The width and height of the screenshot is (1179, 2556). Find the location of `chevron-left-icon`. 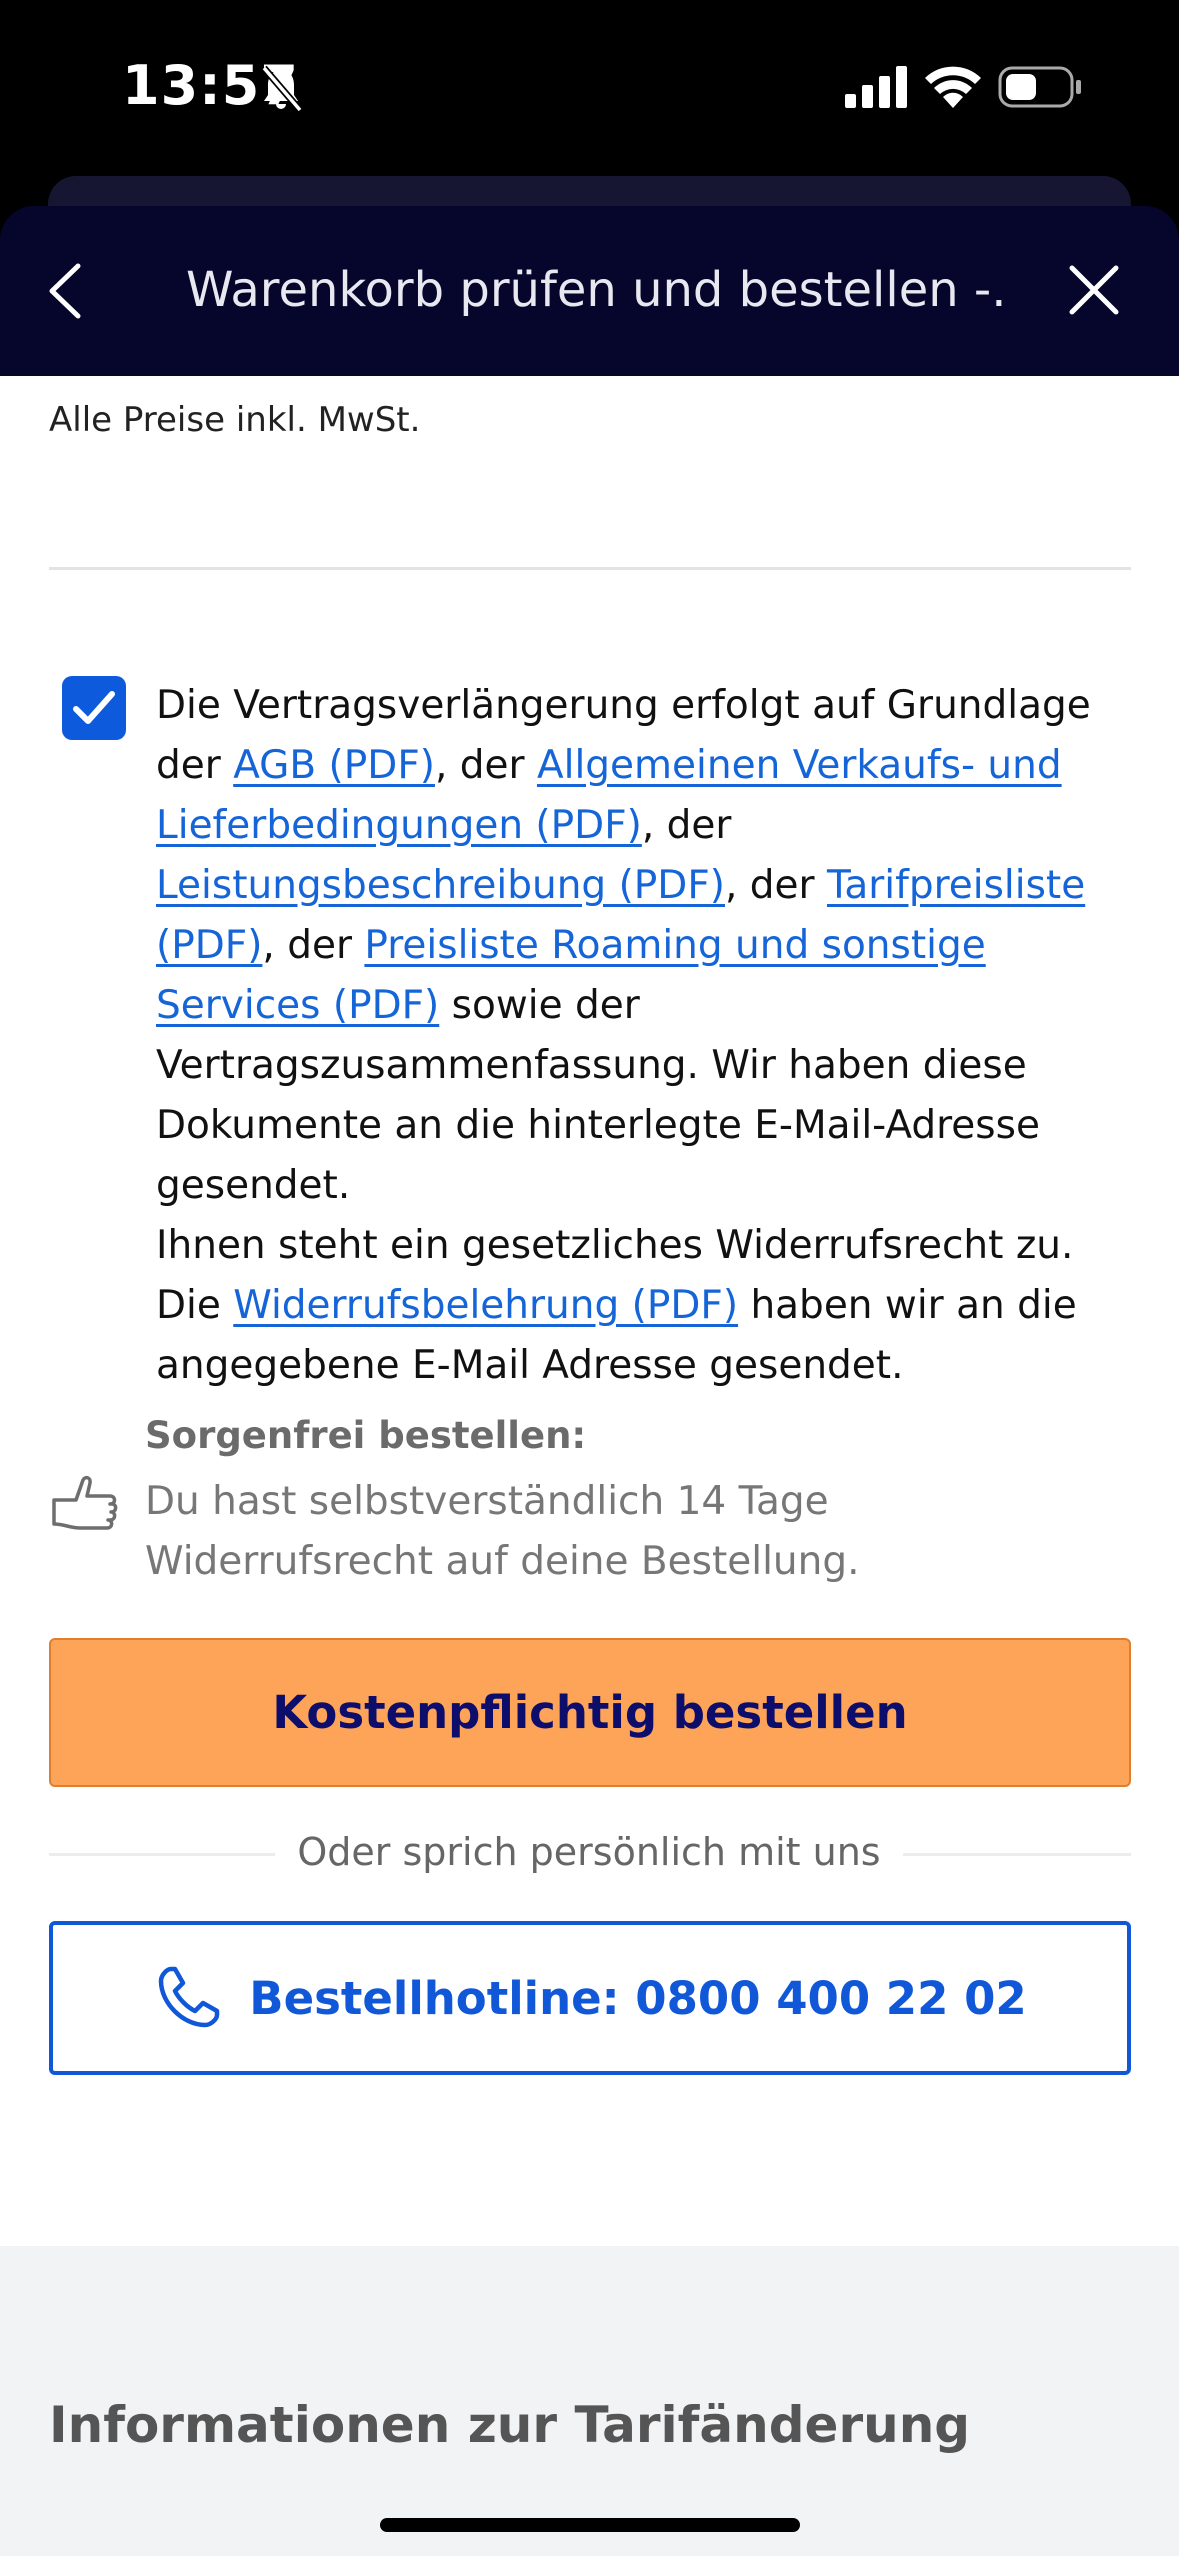

chevron-left-icon is located at coordinates (68, 291).